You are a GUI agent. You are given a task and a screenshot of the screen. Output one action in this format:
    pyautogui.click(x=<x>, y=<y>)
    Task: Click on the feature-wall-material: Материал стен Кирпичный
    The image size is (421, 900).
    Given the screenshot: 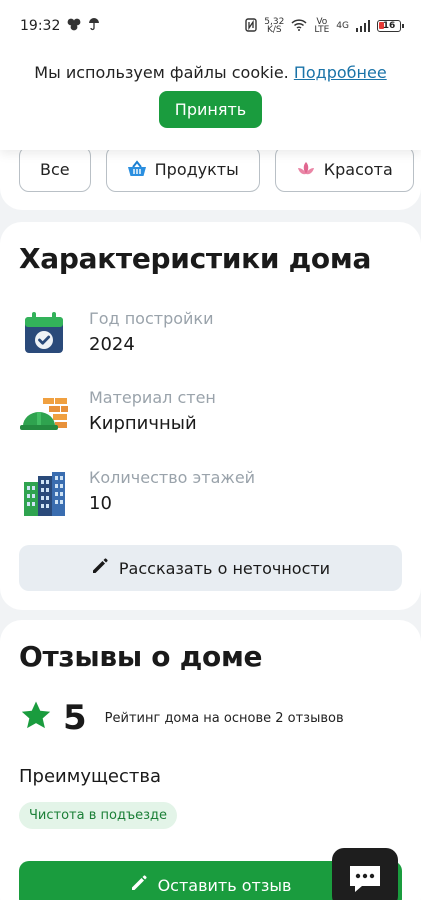 What is the action you would take?
    pyautogui.click(x=117, y=413)
    